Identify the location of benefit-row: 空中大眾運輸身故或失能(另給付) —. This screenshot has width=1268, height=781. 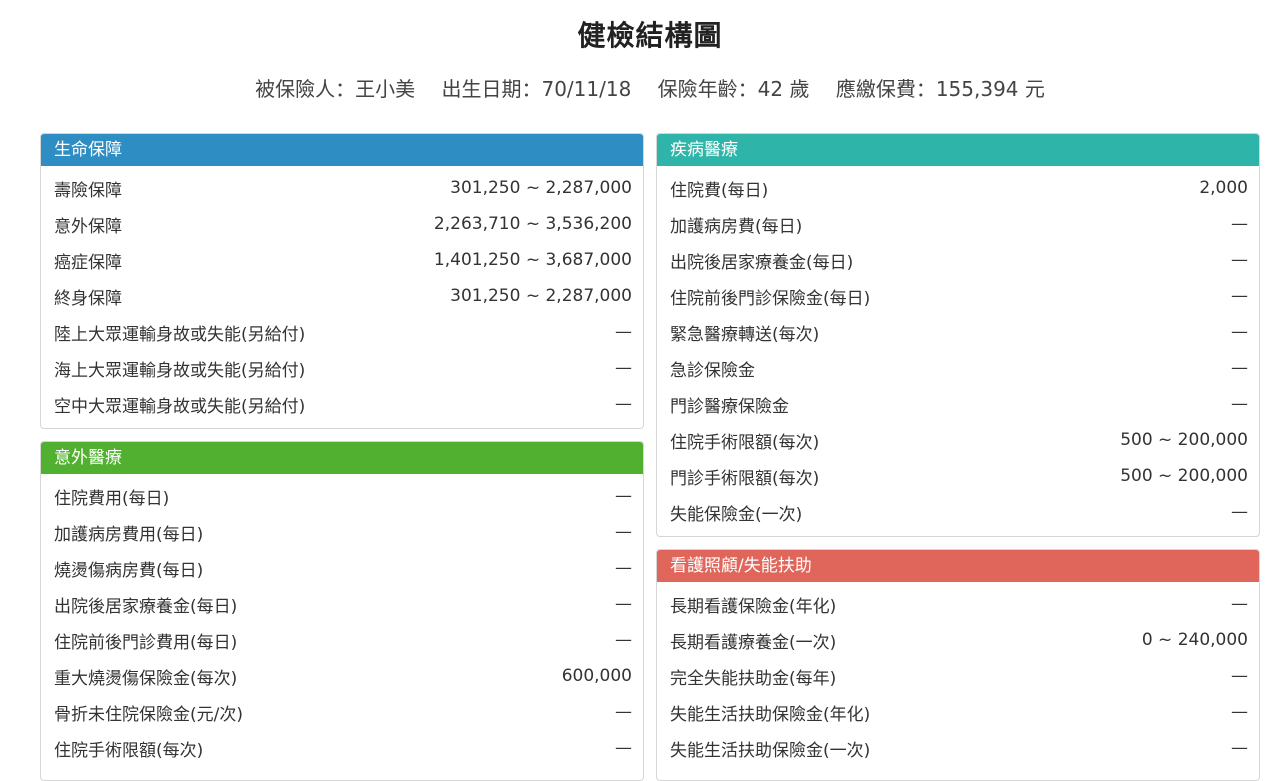
(342, 404).